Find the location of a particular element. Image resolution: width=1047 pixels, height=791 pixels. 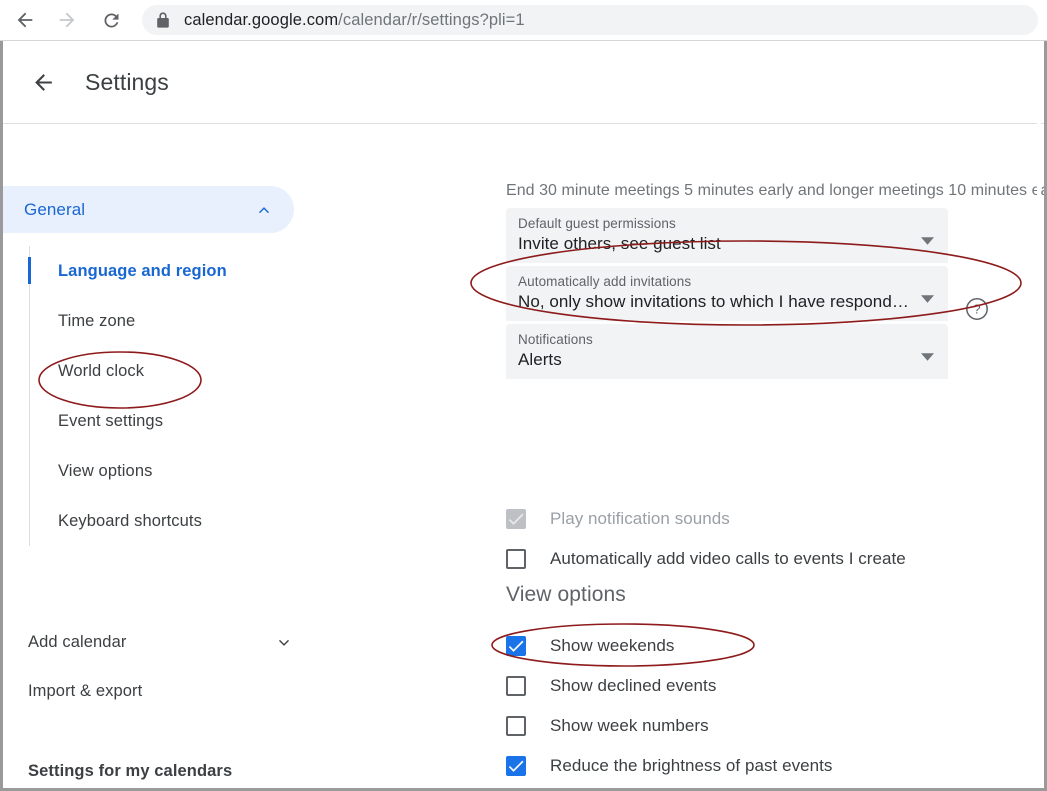

field-label: Automatically add invitations is located at coordinates (605, 281).